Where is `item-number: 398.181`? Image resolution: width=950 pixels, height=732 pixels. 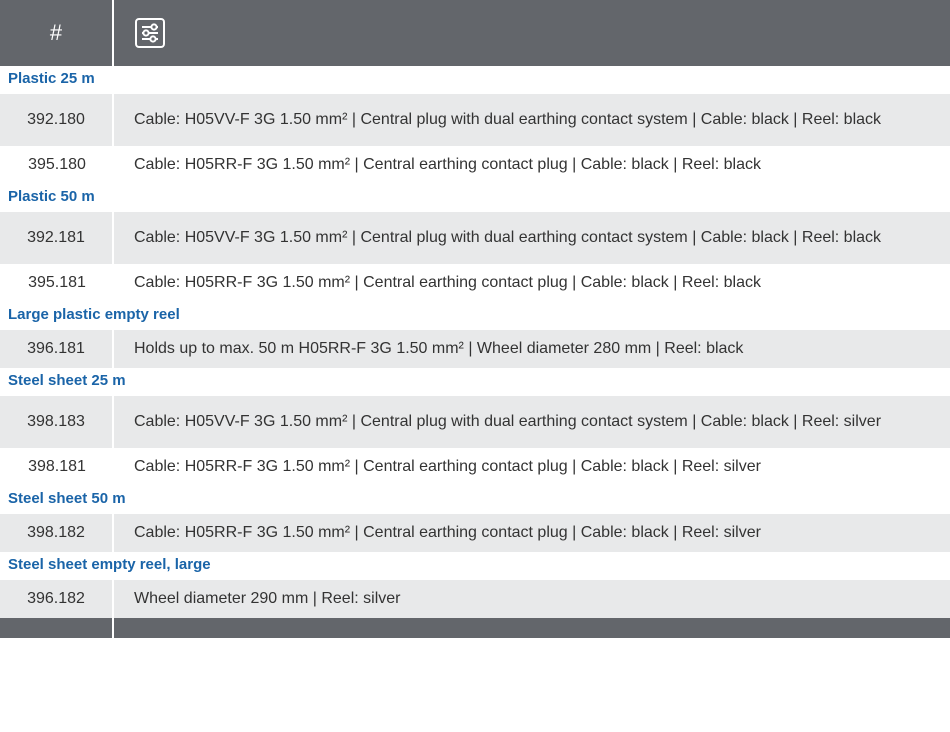 item-number: 398.181 is located at coordinates (57, 466).